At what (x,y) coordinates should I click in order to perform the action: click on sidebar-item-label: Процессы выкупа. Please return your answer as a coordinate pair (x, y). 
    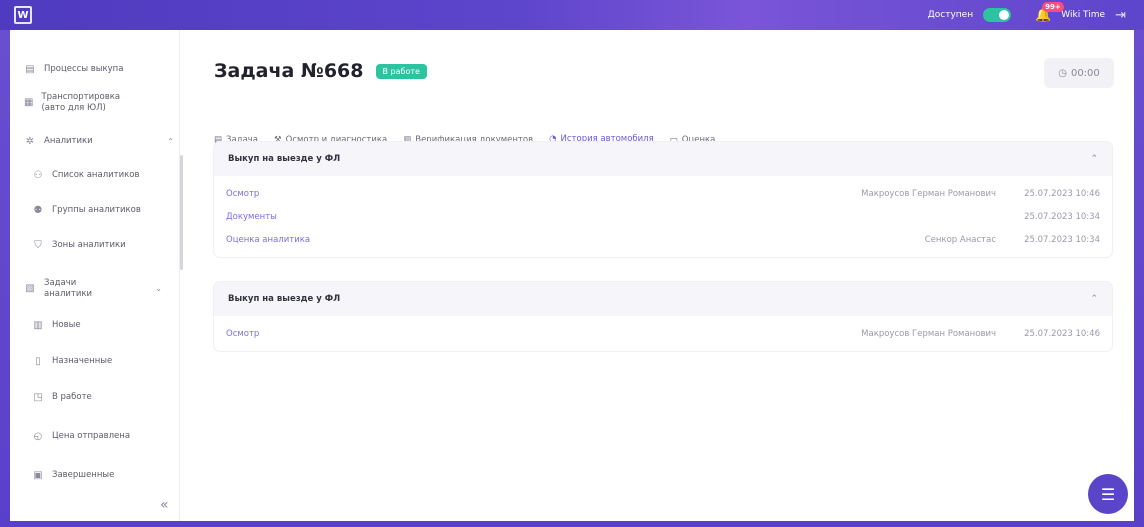
    Looking at the image, I should click on (84, 69).